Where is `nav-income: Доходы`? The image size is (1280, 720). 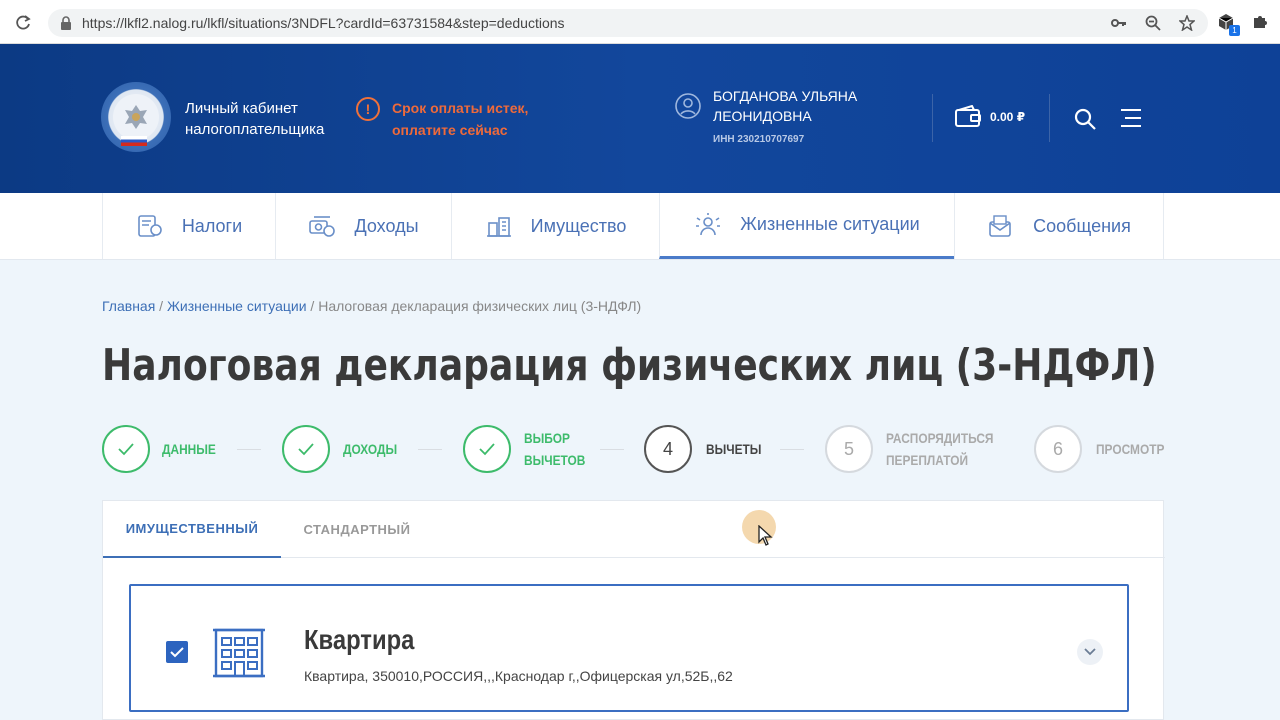 nav-income: Доходы is located at coordinates (363, 226).